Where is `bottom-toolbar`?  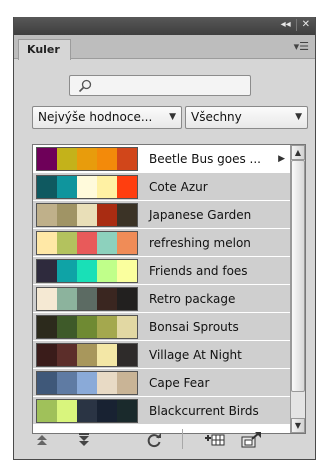
bottom-toolbar is located at coordinates (164, 438).